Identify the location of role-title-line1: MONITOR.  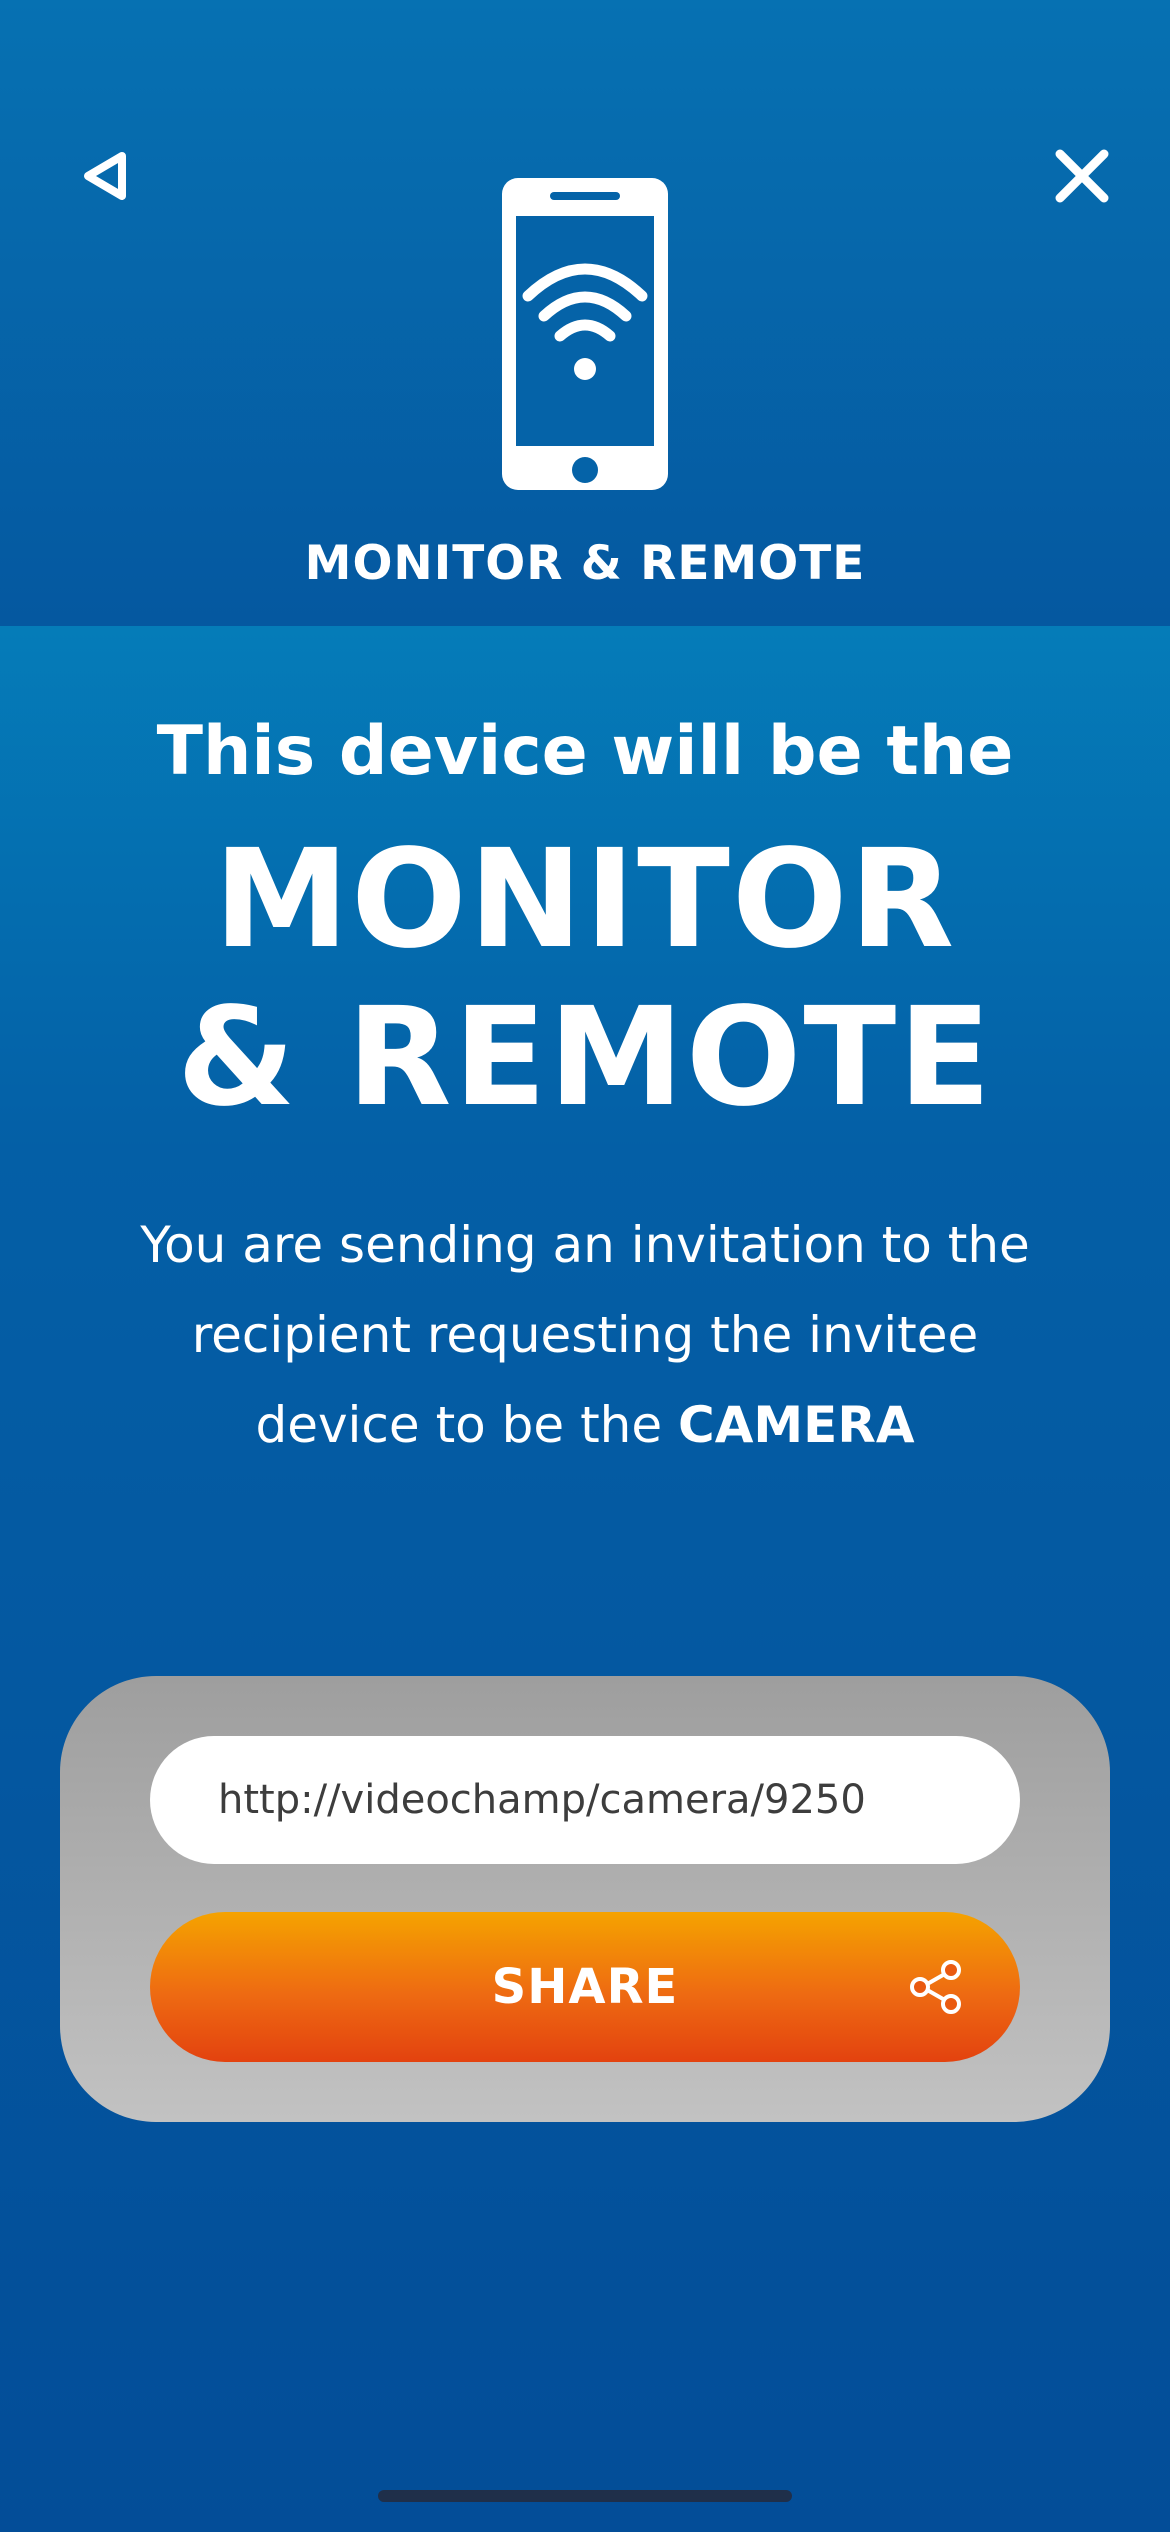
(585, 900).